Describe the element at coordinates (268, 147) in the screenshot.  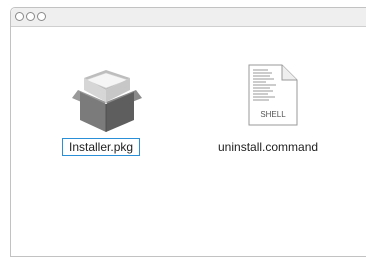
I see `file-name-label: uninstall.command` at that location.